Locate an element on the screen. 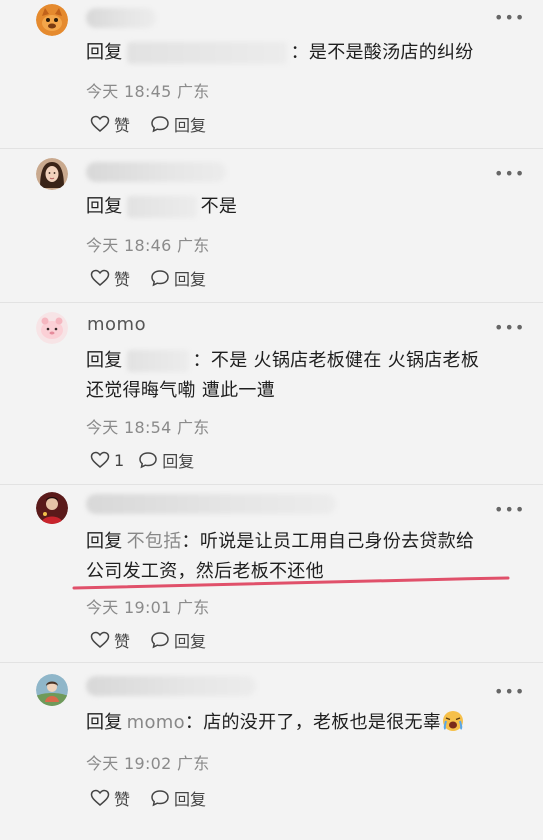 The width and height of the screenshot is (543, 840). comment-content: ：店的没开了，老板也是很无辜 is located at coordinates (313, 722).